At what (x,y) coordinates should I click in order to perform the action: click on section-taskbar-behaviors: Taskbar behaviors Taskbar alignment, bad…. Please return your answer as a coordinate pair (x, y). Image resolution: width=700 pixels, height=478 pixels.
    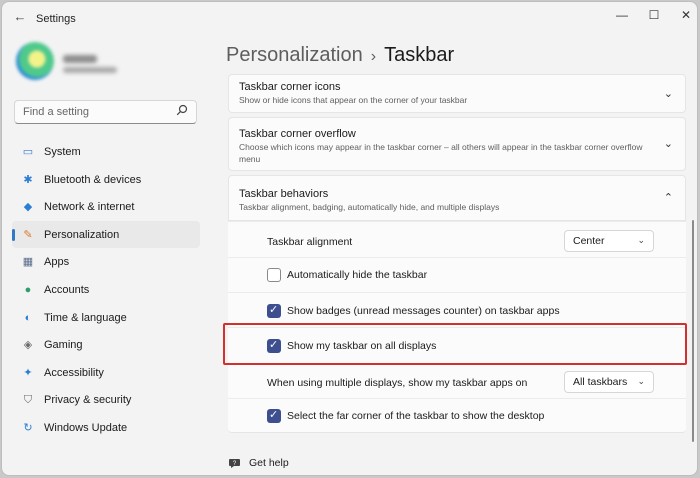
    Looking at the image, I should click on (457, 198).